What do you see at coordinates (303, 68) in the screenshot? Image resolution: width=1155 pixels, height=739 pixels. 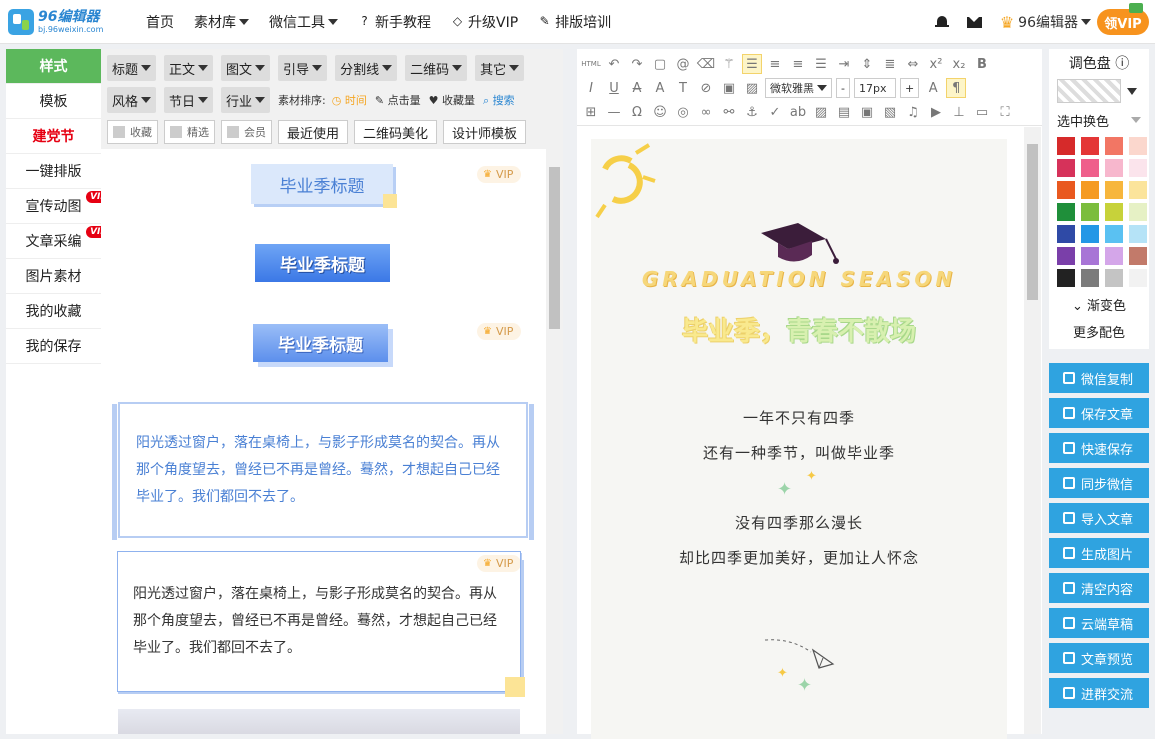 I see `filter-guide: 引导` at bounding box center [303, 68].